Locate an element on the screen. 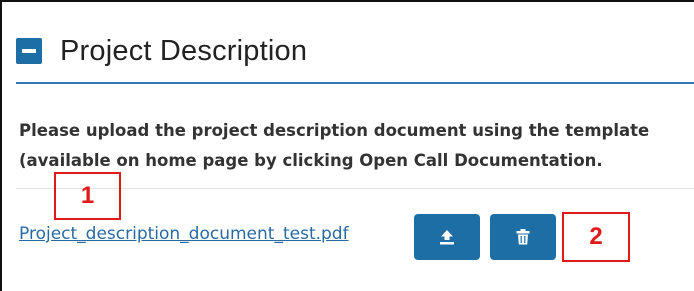 This screenshot has width=694, height=291. header-divider is located at coordinates (355, 83).